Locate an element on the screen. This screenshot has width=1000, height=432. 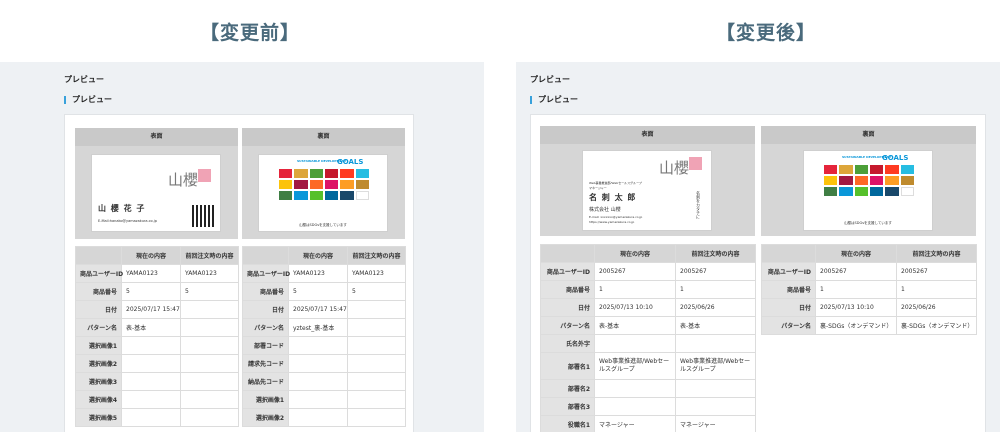
table-row: 選択画像4 is located at coordinates (157, 399).